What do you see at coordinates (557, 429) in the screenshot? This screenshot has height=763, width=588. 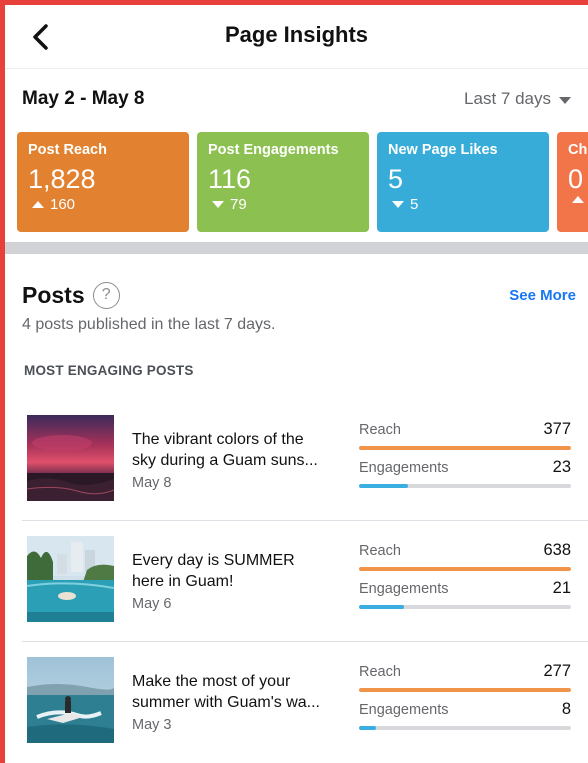 I see `reach-value: 377` at bounding box center [557, 429].